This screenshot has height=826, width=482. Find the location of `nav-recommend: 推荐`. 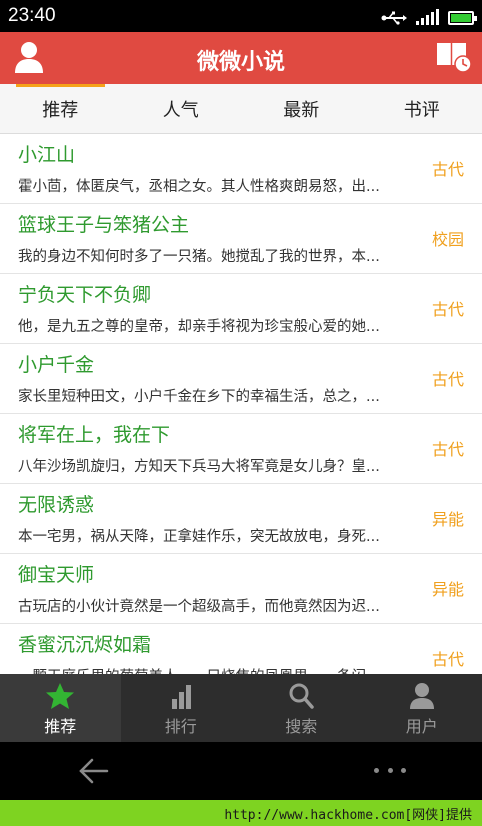

nav-recommend: 推荐 is located at coordinates (60, 708).